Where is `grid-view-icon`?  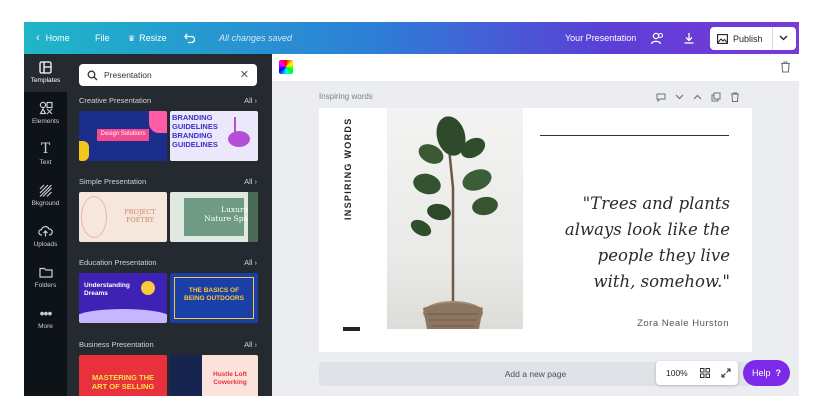
grid-view-icon is located at coordinates (705, 373).